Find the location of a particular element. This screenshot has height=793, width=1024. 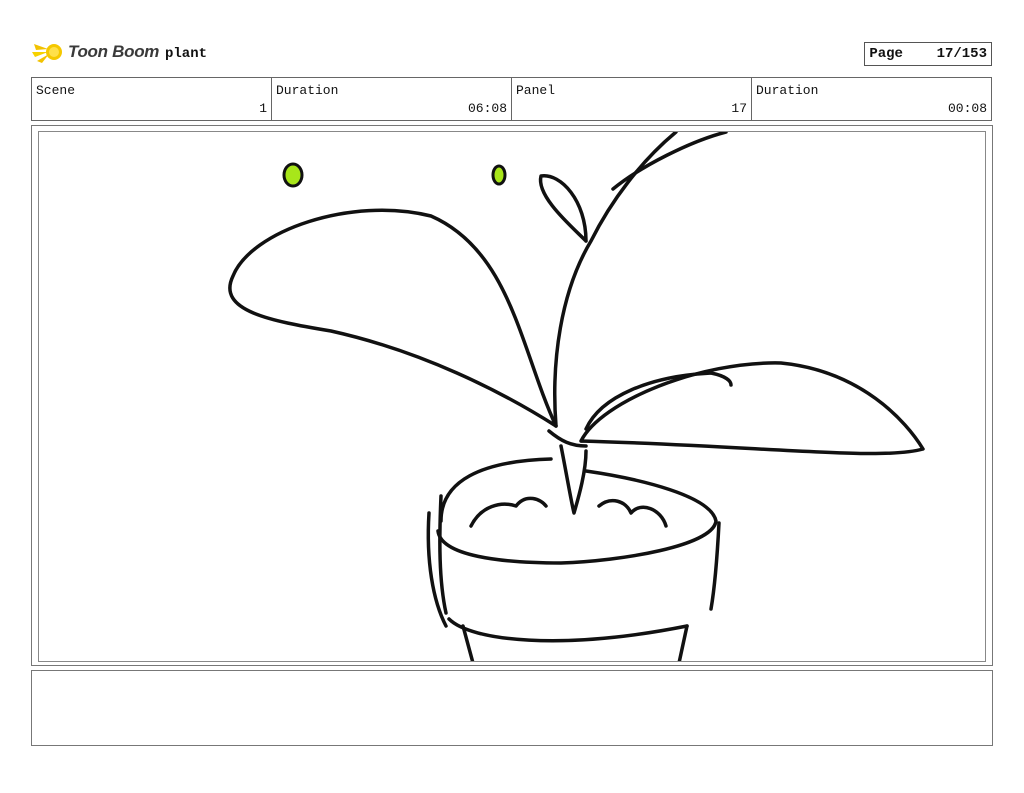

left-leaf is located at coordinates (393, 318).